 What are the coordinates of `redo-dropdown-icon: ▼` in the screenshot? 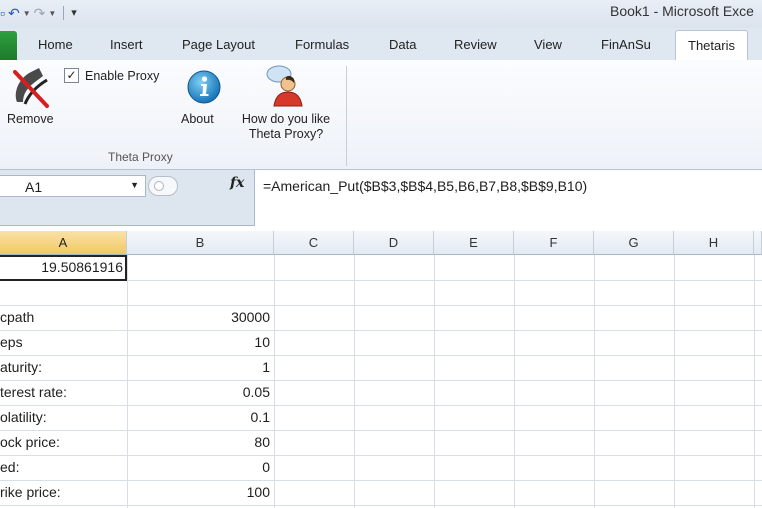 It's located at (52, 13).